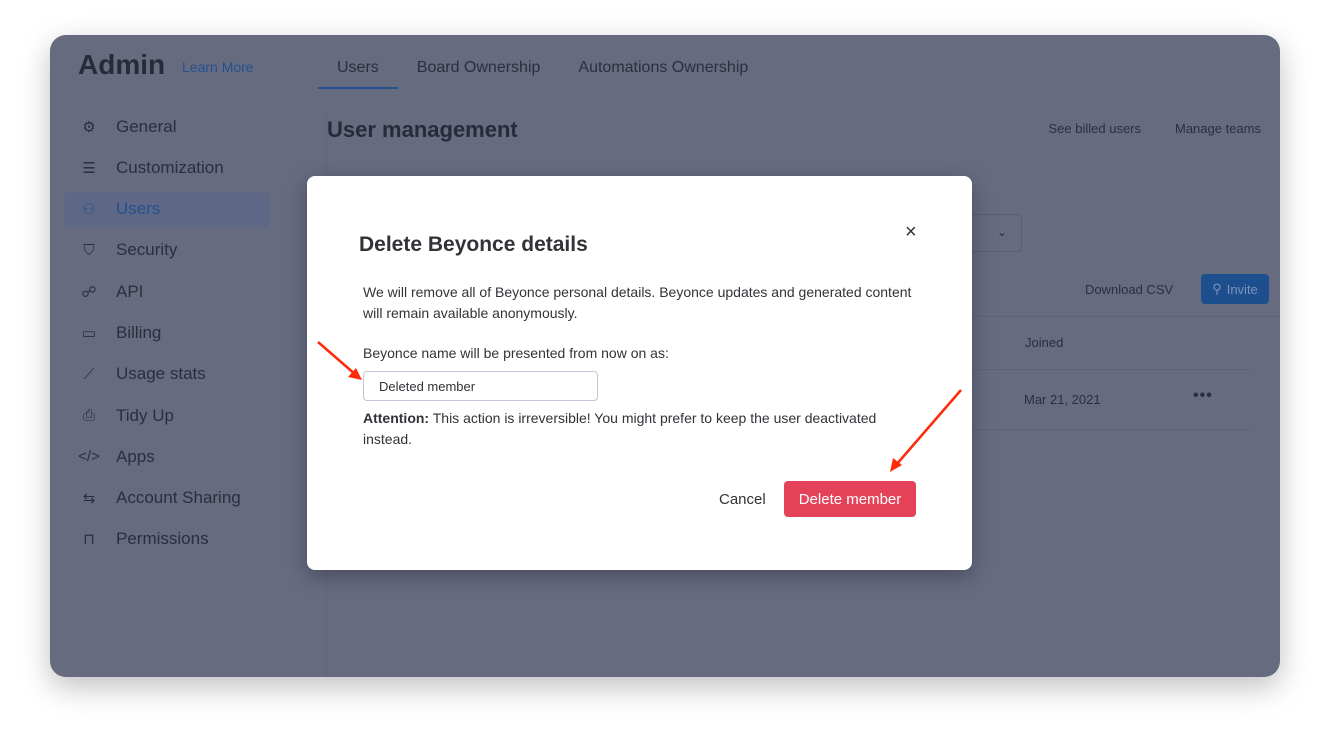  I want to click on shield-icon: ⛉, so click(89, 250).